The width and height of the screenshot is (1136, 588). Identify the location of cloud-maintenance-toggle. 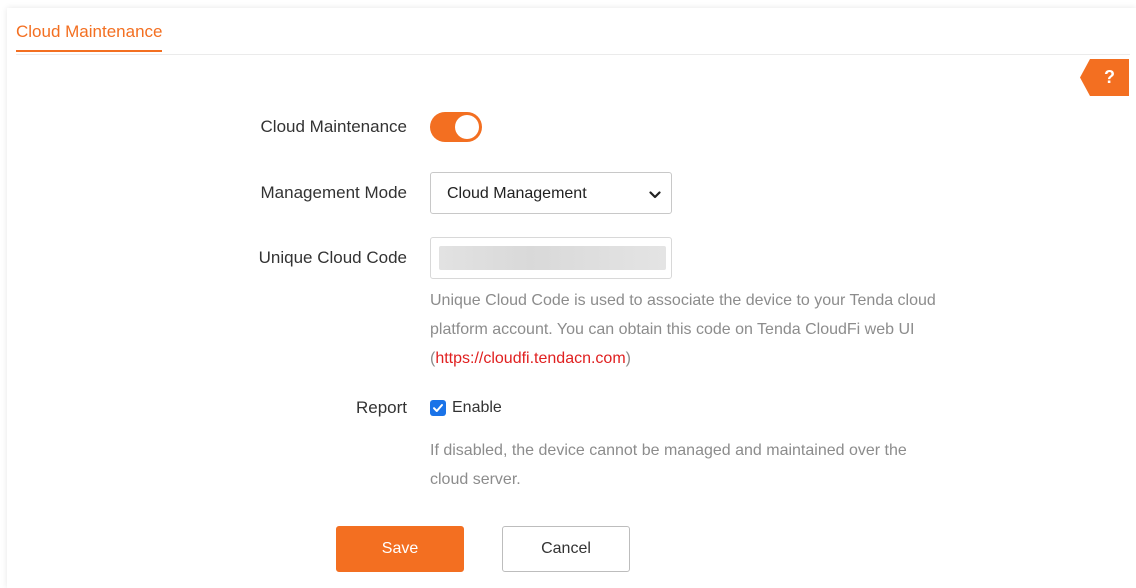
(456, 127).